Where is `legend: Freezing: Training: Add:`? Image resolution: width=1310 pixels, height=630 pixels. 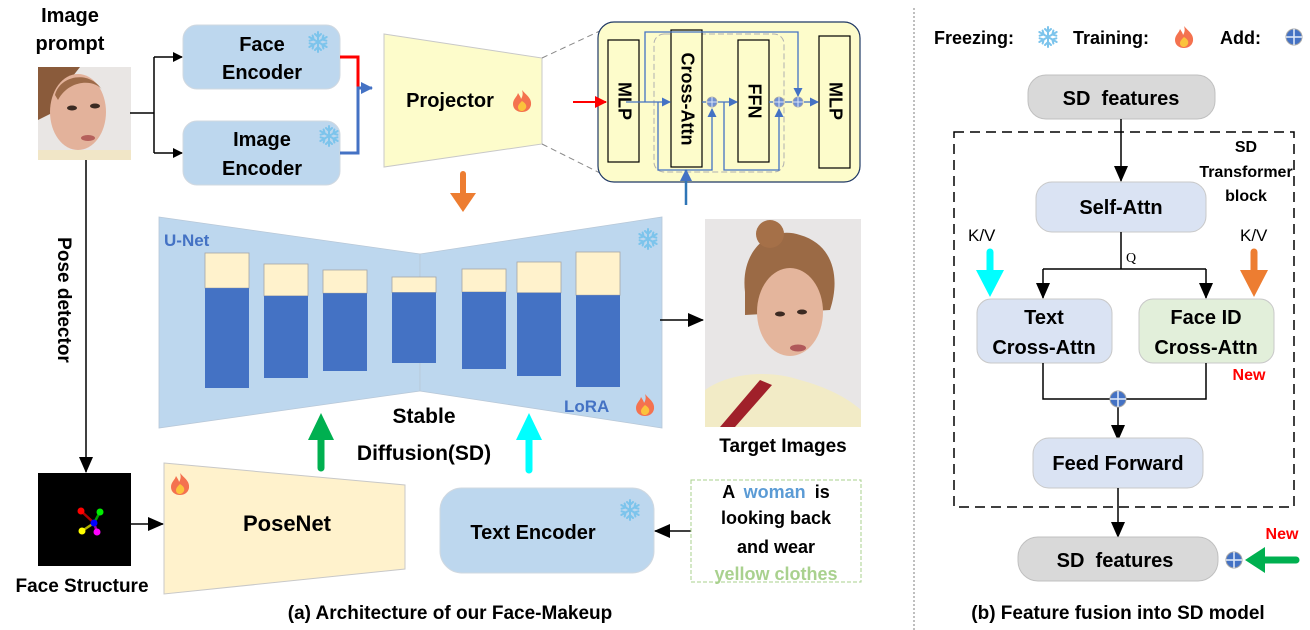 legend: Freezing: Training: Add: is located at coordinates (1118, 37).